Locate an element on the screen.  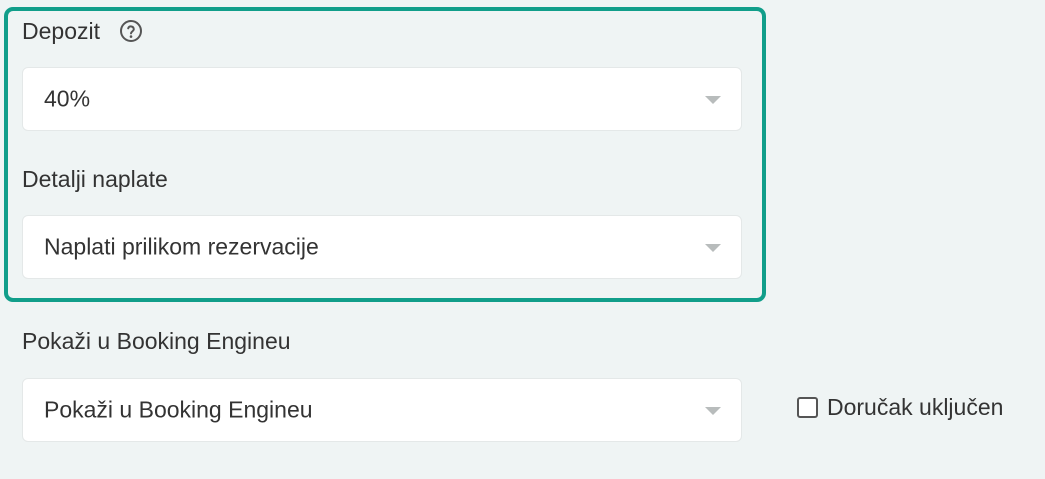
breakfast-included-checkbox is located at coordinates (807, 407).